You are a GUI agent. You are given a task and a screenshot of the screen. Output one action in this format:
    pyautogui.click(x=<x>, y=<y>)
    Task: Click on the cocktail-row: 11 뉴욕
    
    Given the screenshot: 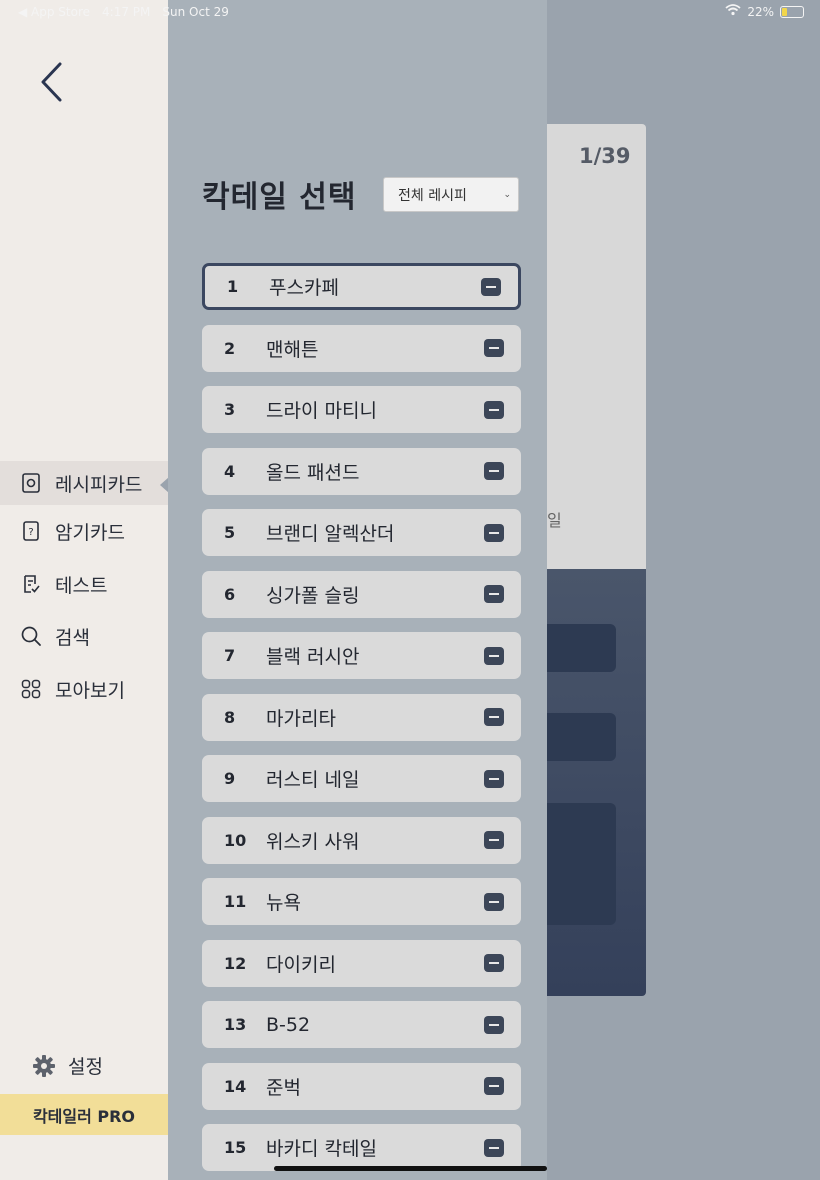 What is the action you would take?
    pyautogui.click(x=361, y=901)
    